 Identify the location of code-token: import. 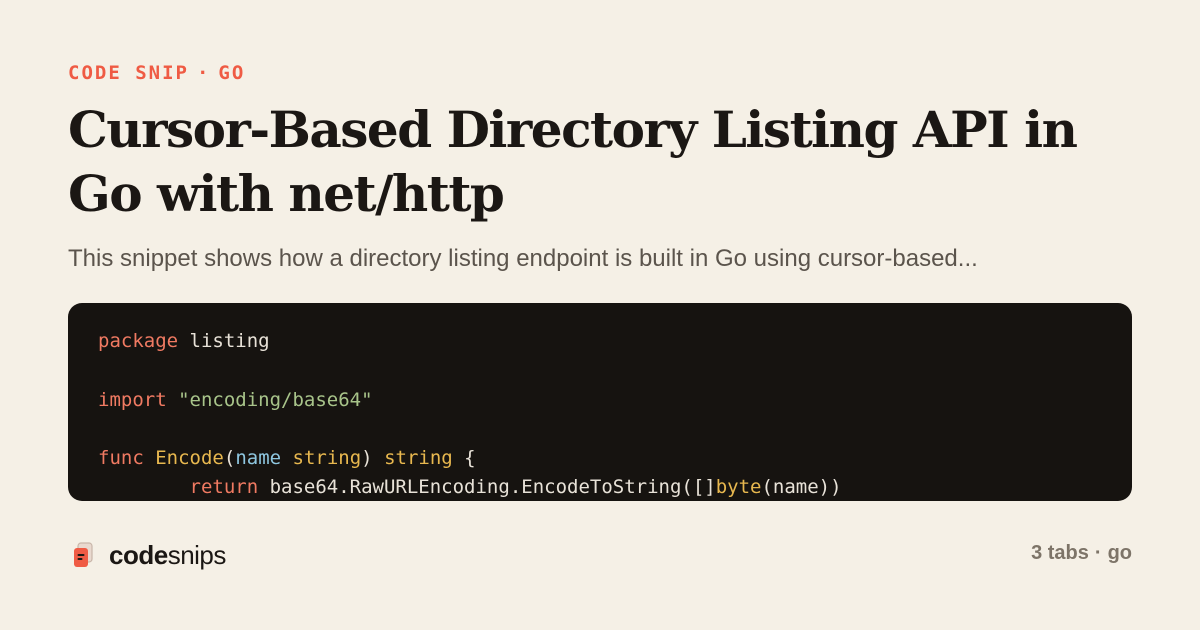
(132, 399).